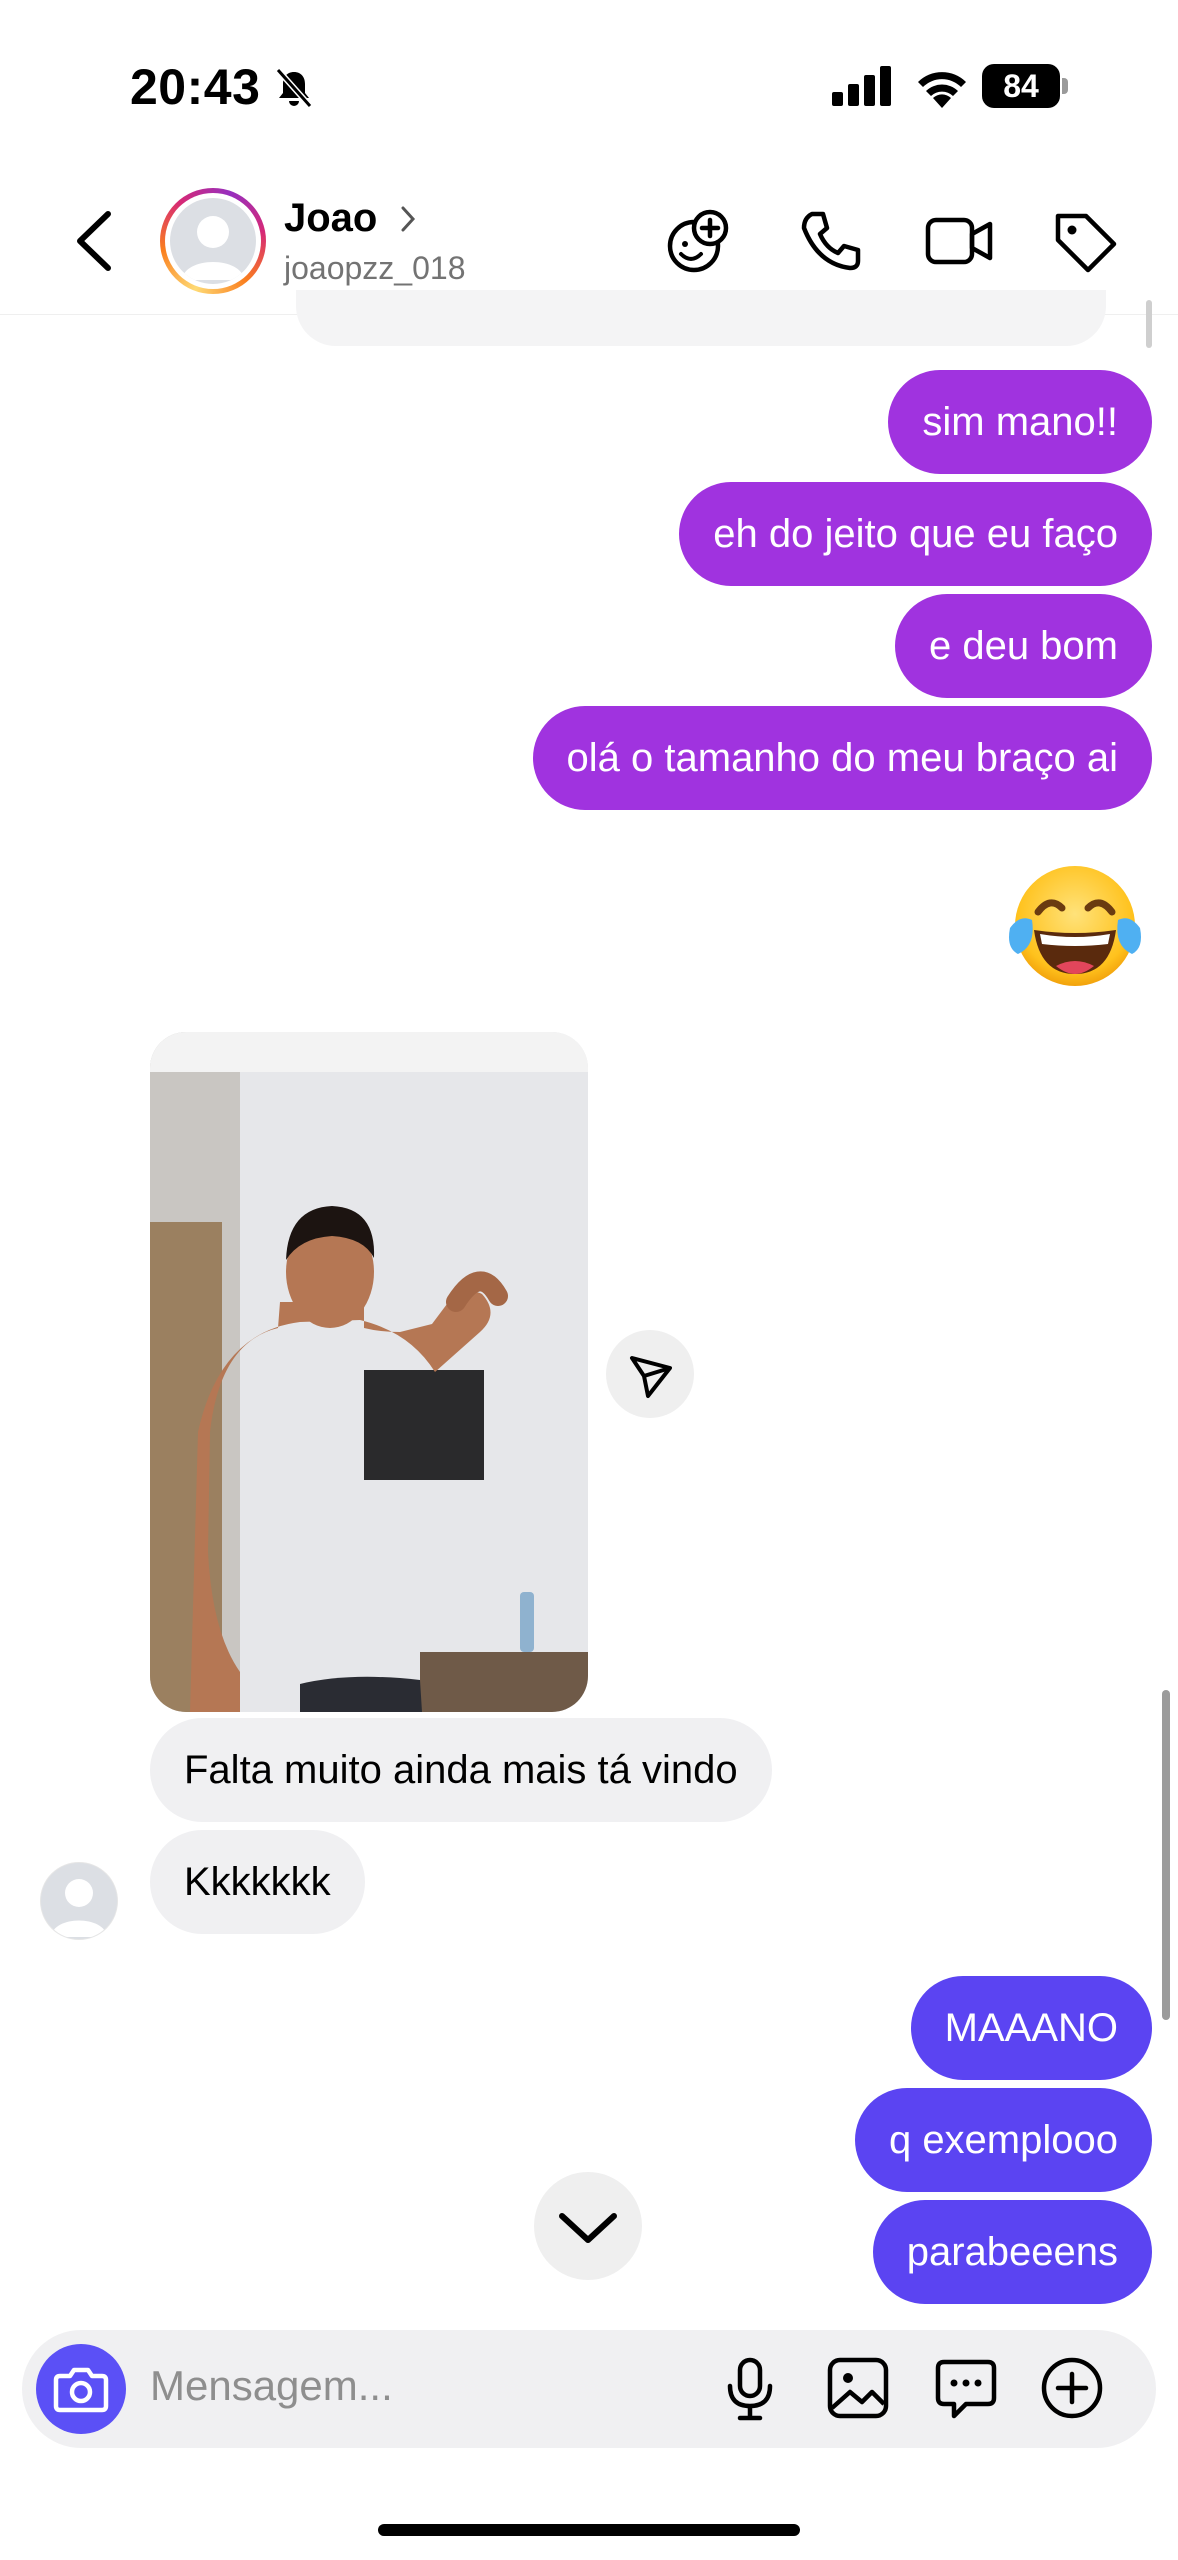  I want to click on status-time: 20:43, so click(195, 87).